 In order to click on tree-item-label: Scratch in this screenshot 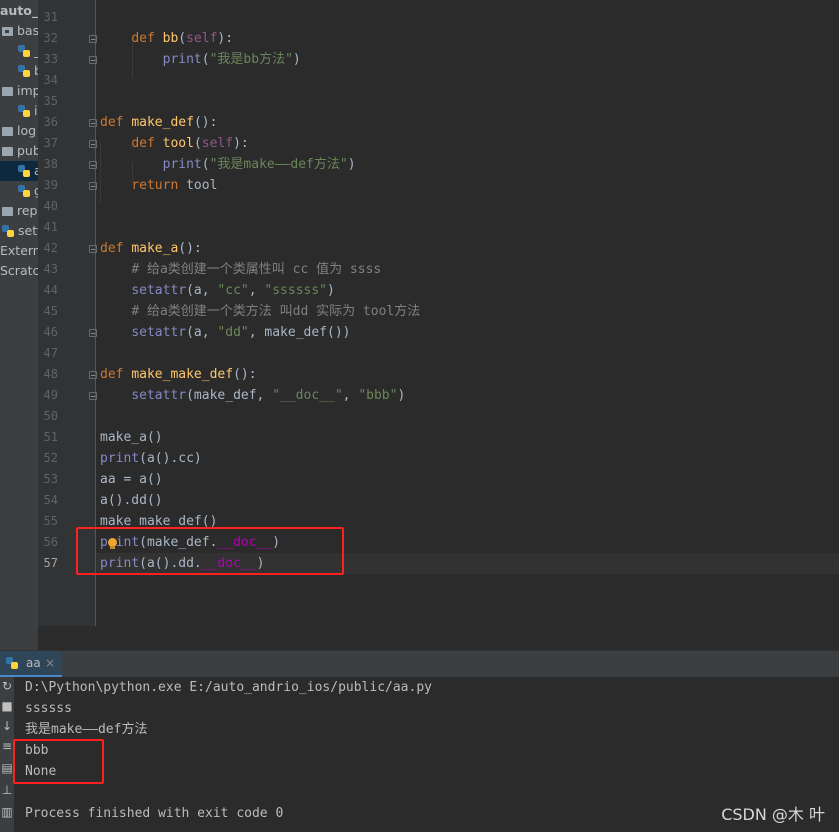, I will do `click(19, 270)`.